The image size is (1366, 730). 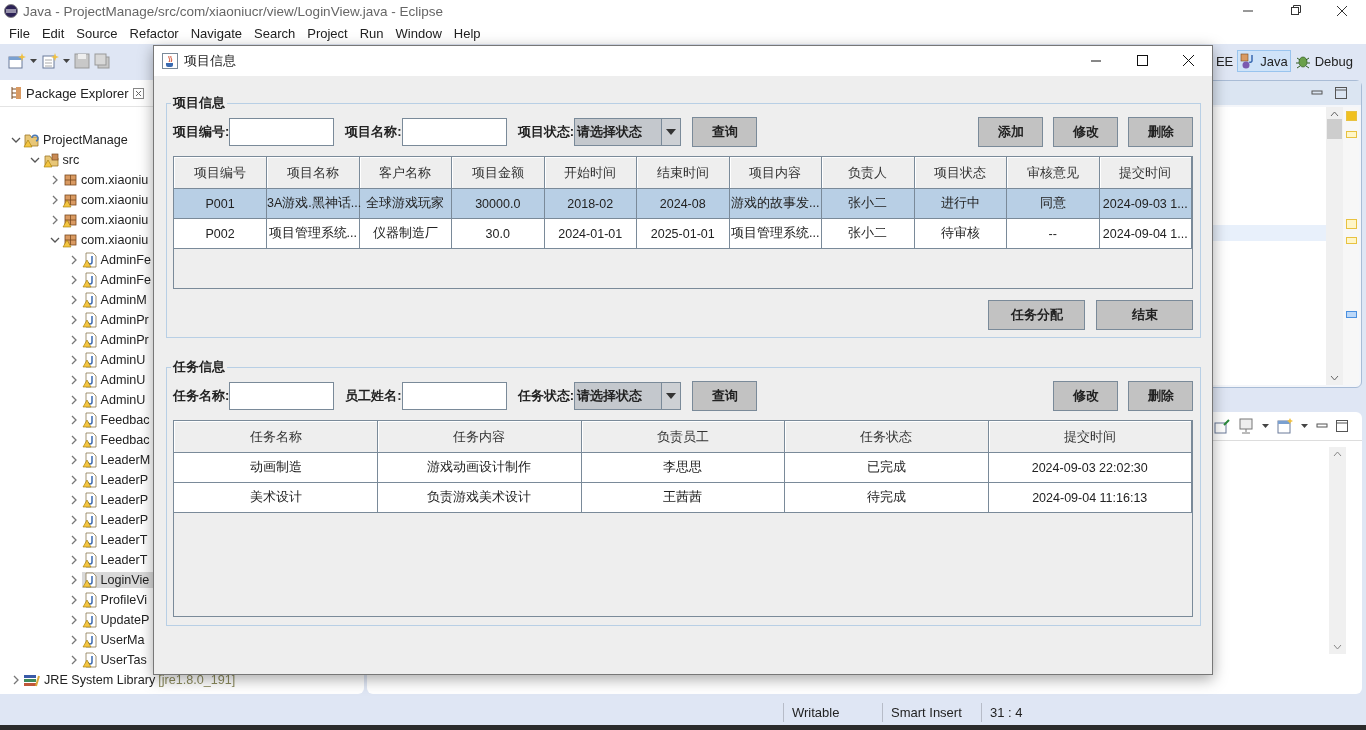 What do you see at coordinates (1246, 426) in the screenshot?
I see `monitor-icon` at bounding box center [1246, 426].